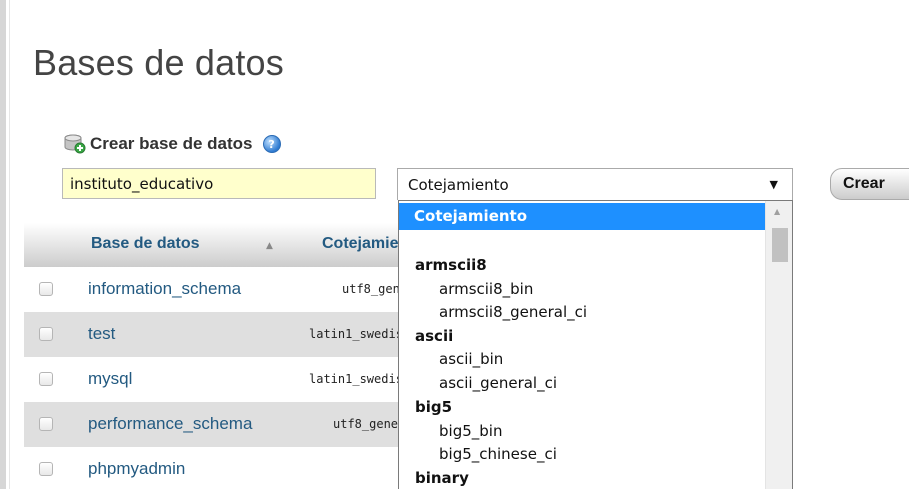  What do you see at coordinates (458, 184) in the screenshot?
I see `collation-select-value: Cotejamiento` at bounding box center [458, 184].